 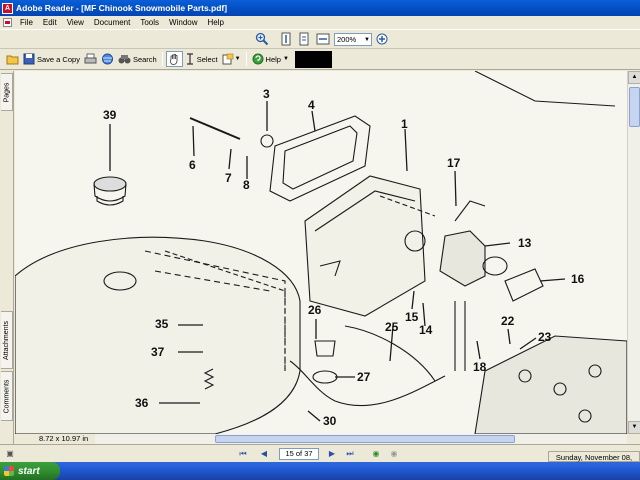 What do you see at coordinates (183, 22) in the screenshot?
I see `menu-window: Window` at bounding box center [183, 22].